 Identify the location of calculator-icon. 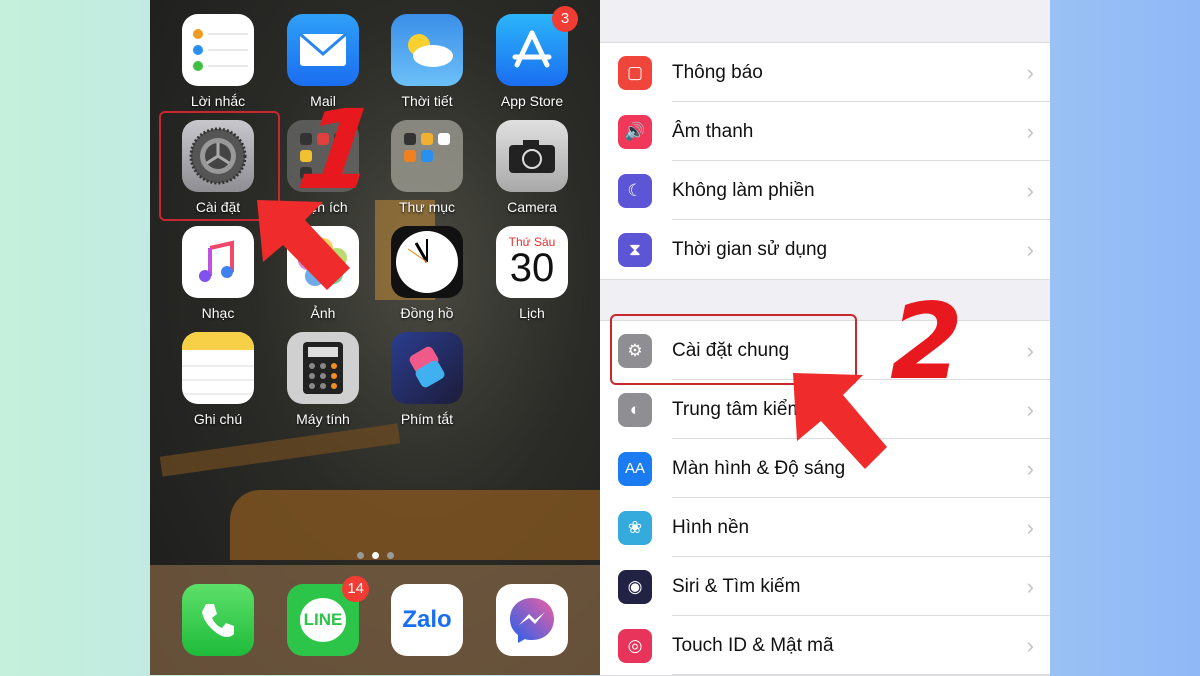
(323, 368).